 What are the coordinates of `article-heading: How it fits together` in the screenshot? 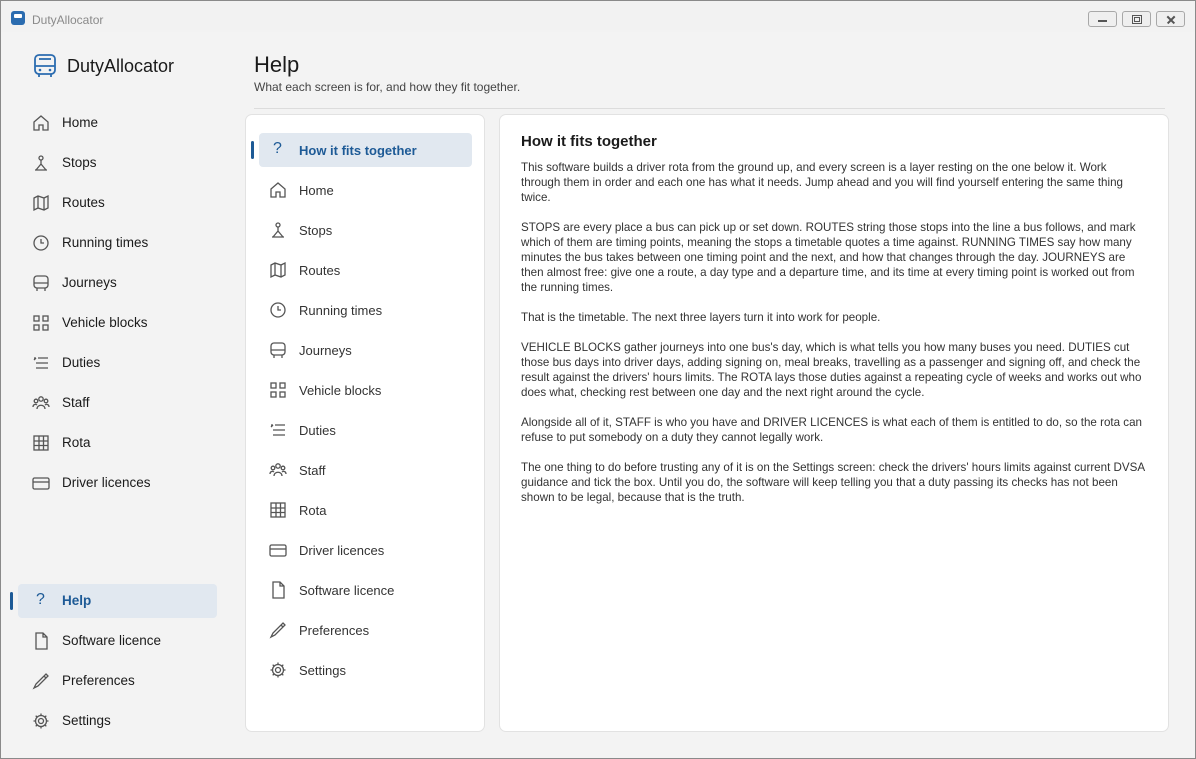 It's located at (589, 141).